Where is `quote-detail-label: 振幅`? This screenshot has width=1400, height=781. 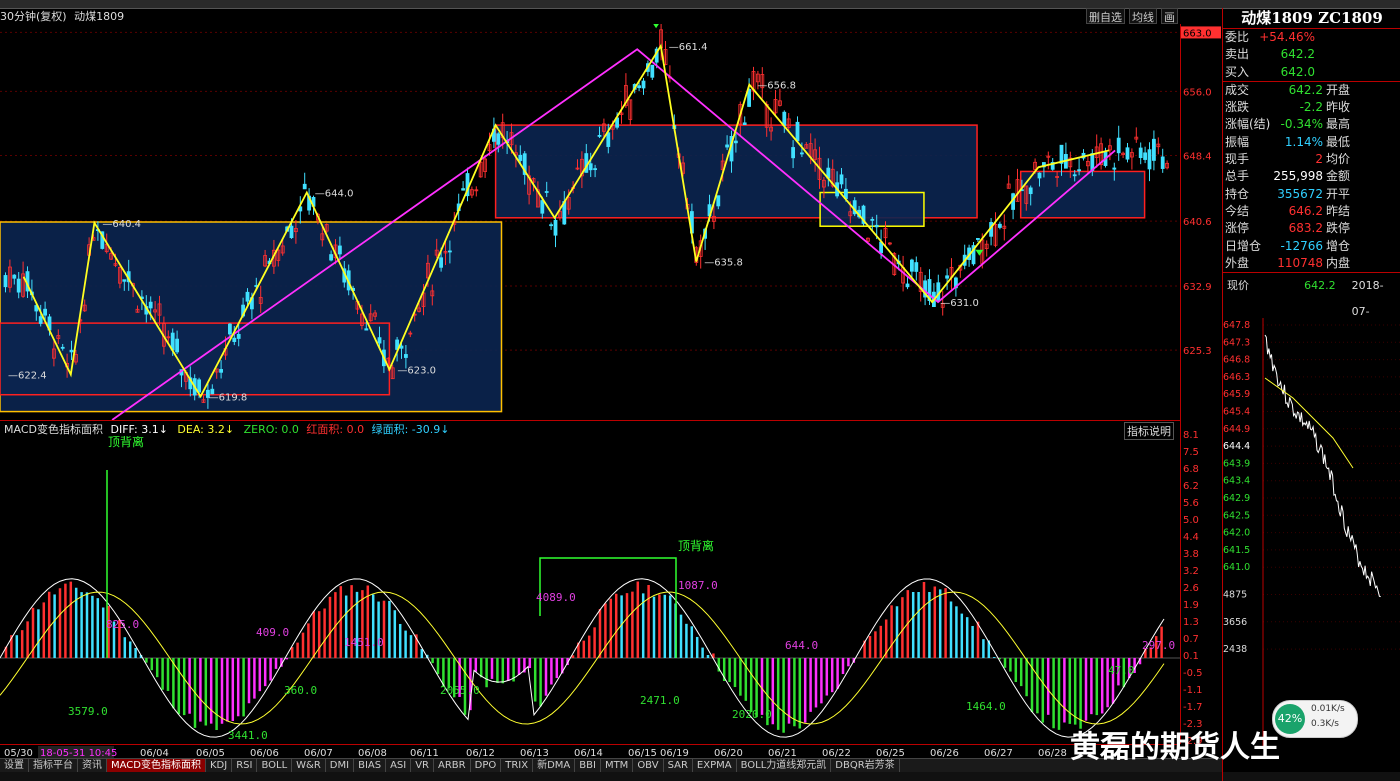
quote-detail-label: 振幅 is located at coordinates (1237, 141).